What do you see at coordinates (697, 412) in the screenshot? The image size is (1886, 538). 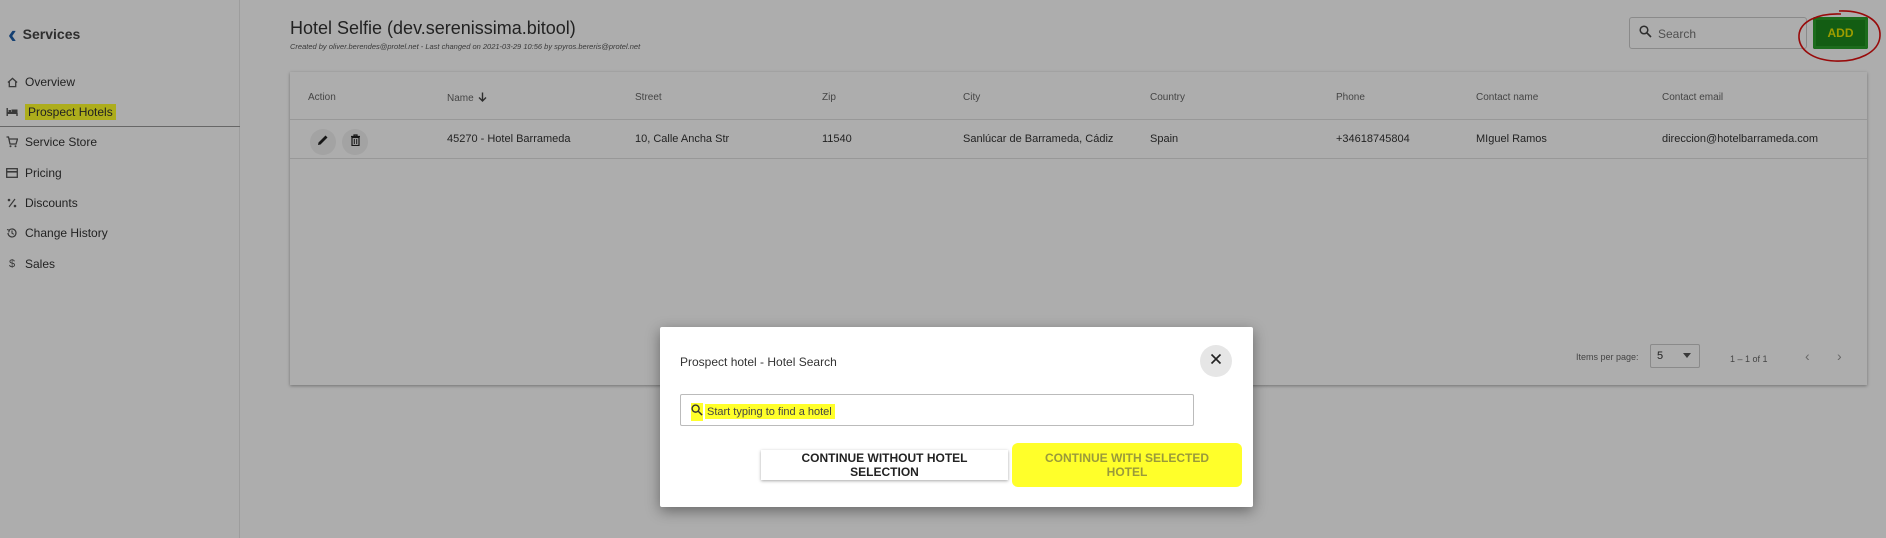 I see `search-icon` at bounding box center [697, 412].